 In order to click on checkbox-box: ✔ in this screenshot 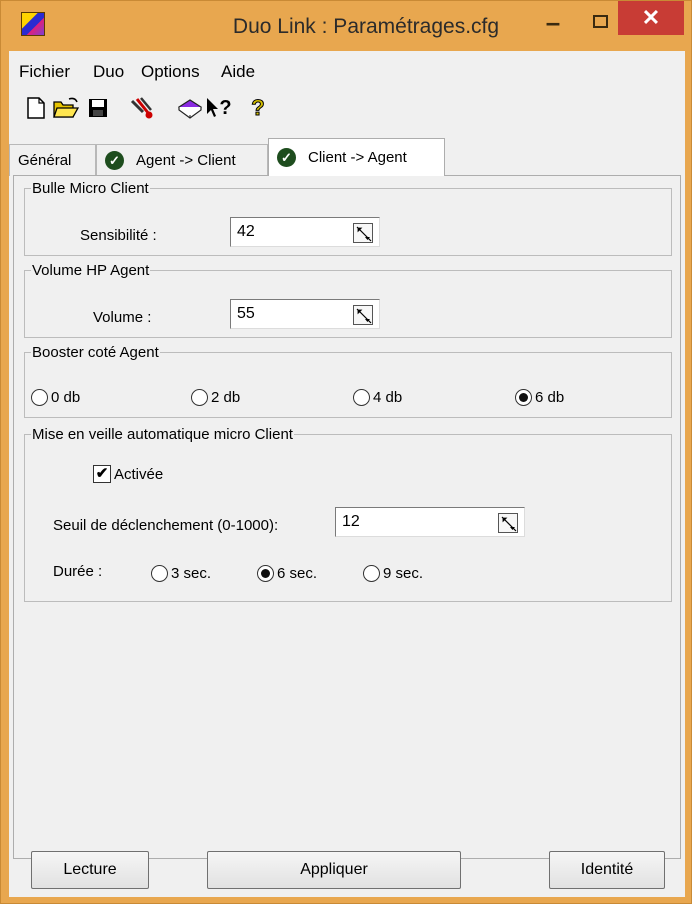, I will do `click(102, 474)`.